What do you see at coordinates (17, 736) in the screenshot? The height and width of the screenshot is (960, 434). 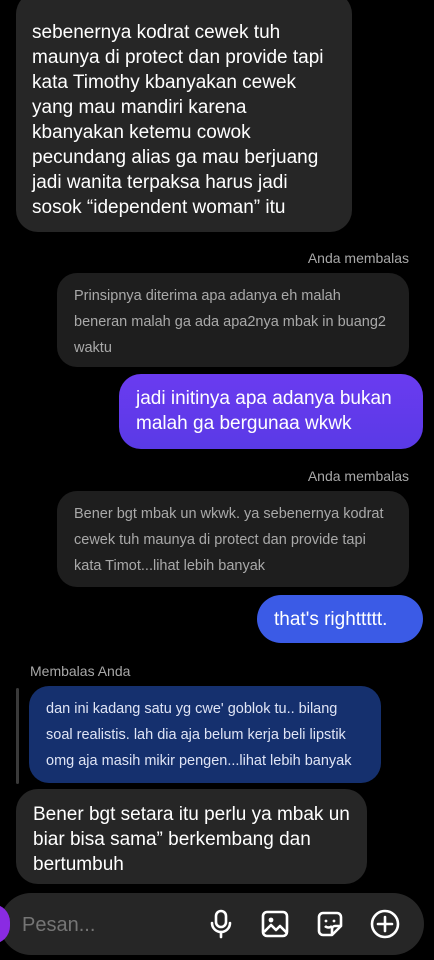 I see `reply-indicator-bar` at bounding box center [17, 736].